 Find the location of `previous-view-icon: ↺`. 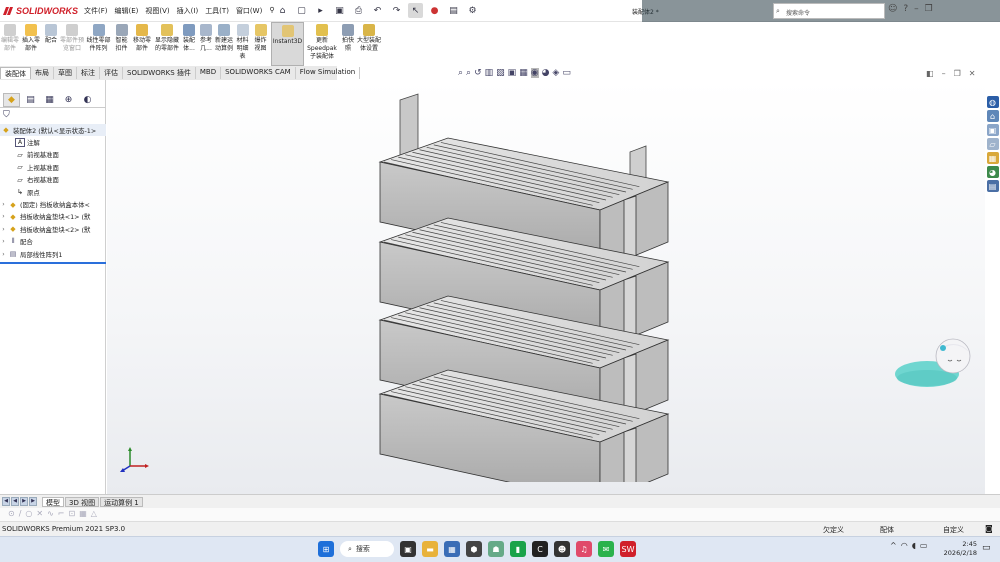

previous-view-icon: ↺ is located at coordinates (478, 73).